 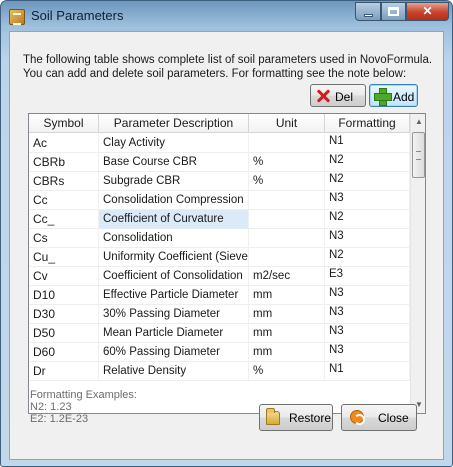 I want to click on cell-symbol: Dr, so click(x=64, y=371).